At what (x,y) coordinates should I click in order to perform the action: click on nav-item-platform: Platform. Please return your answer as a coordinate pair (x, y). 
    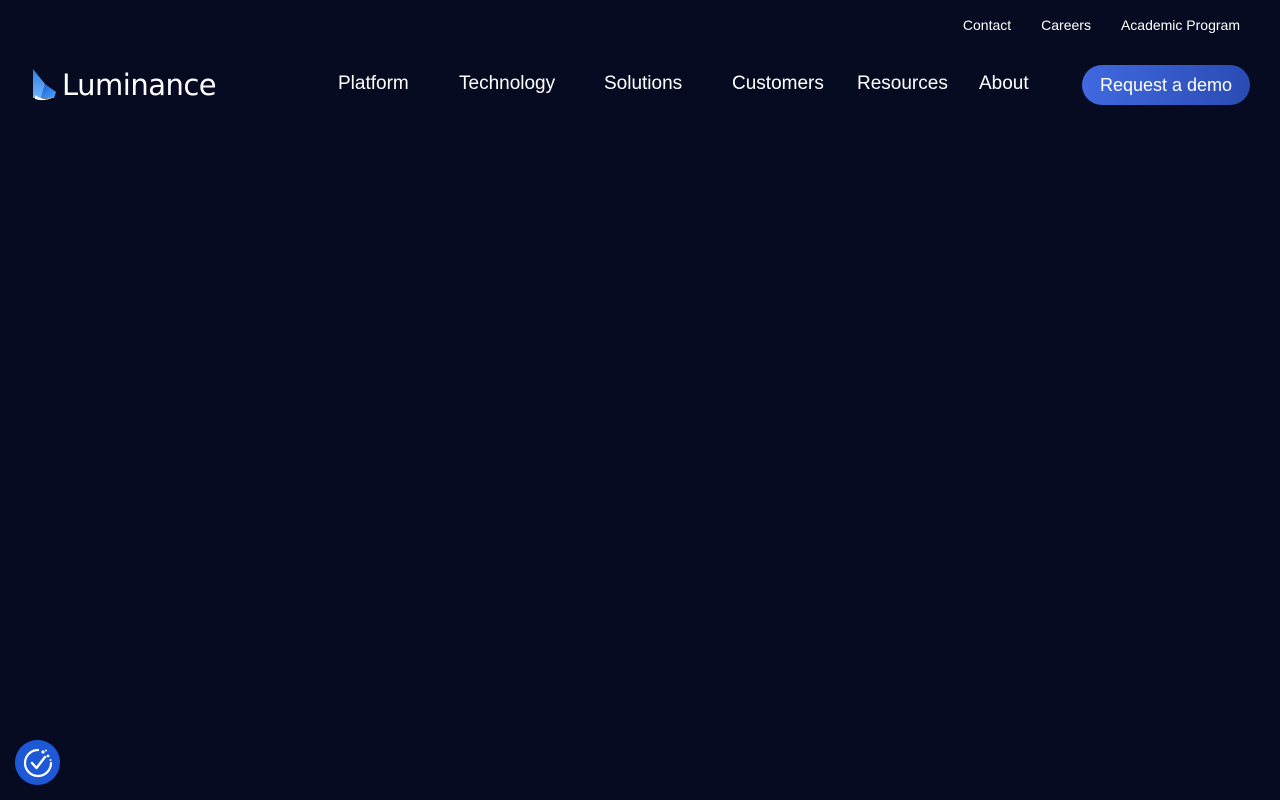
    Looking at the image, I should click on (373, 84).